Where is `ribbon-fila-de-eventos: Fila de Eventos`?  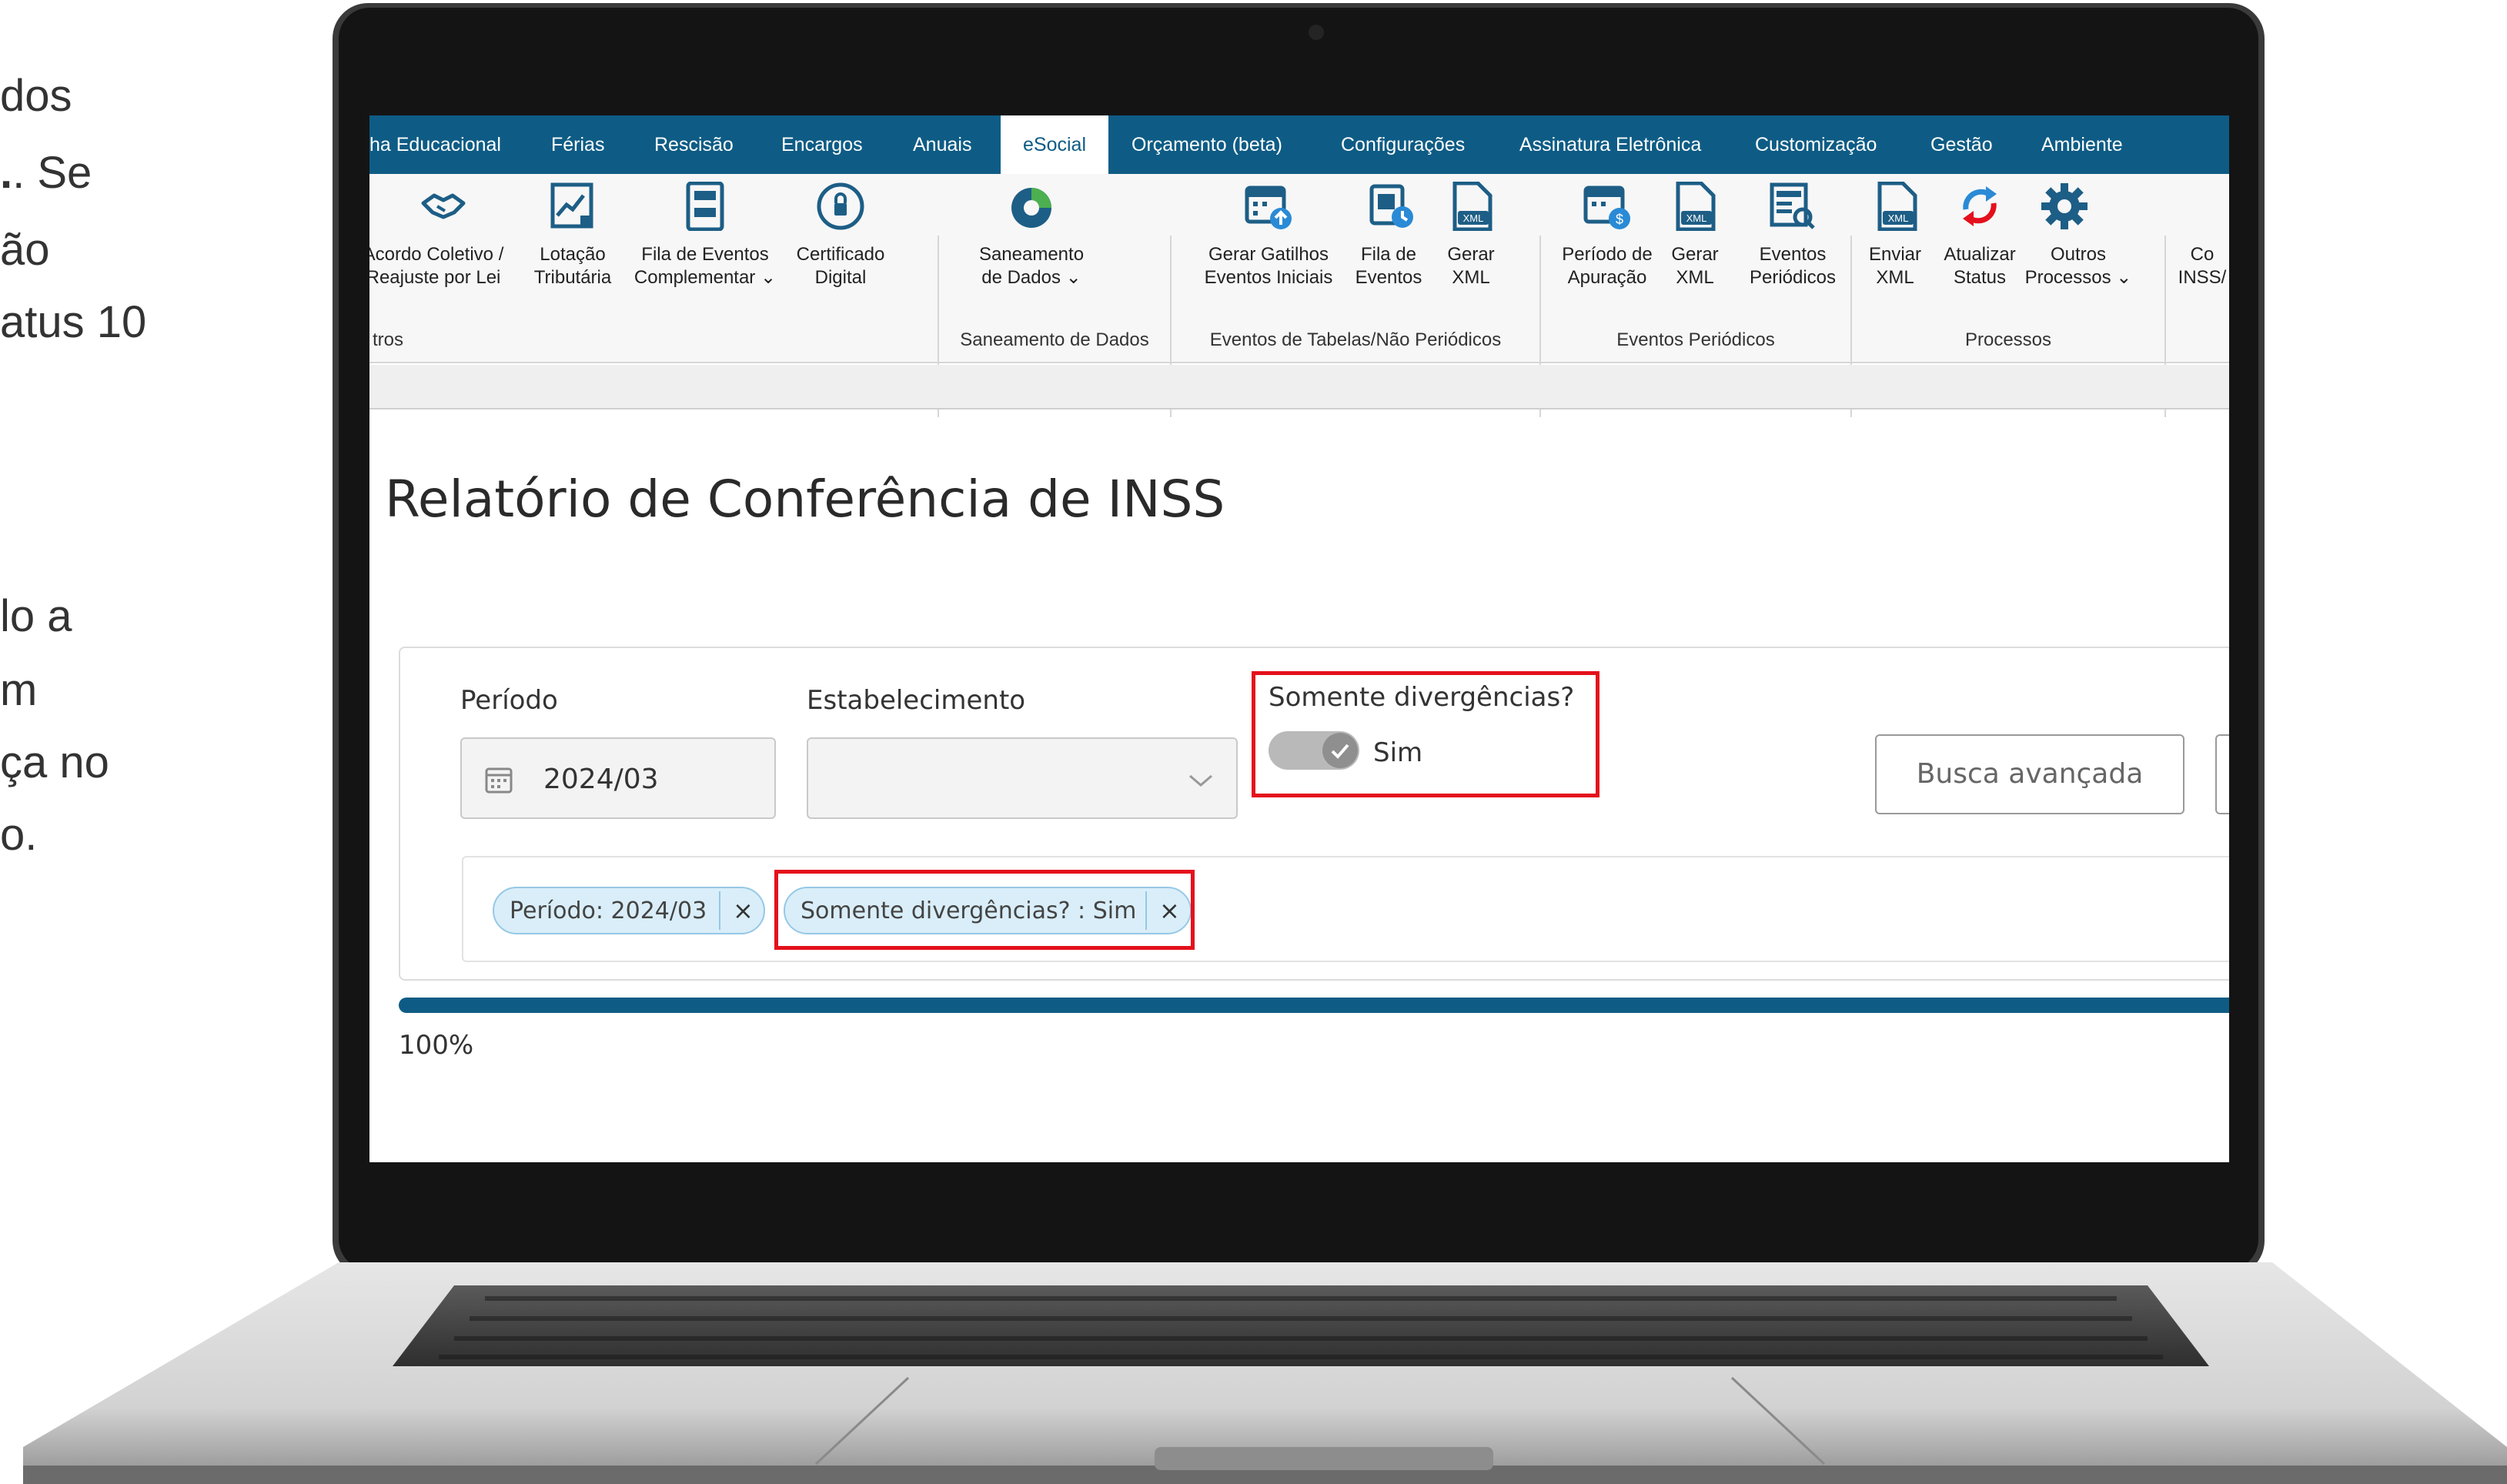 ribbon-fila-de-eventos: Fila de Eventos is located at coordinates (1389, 266).